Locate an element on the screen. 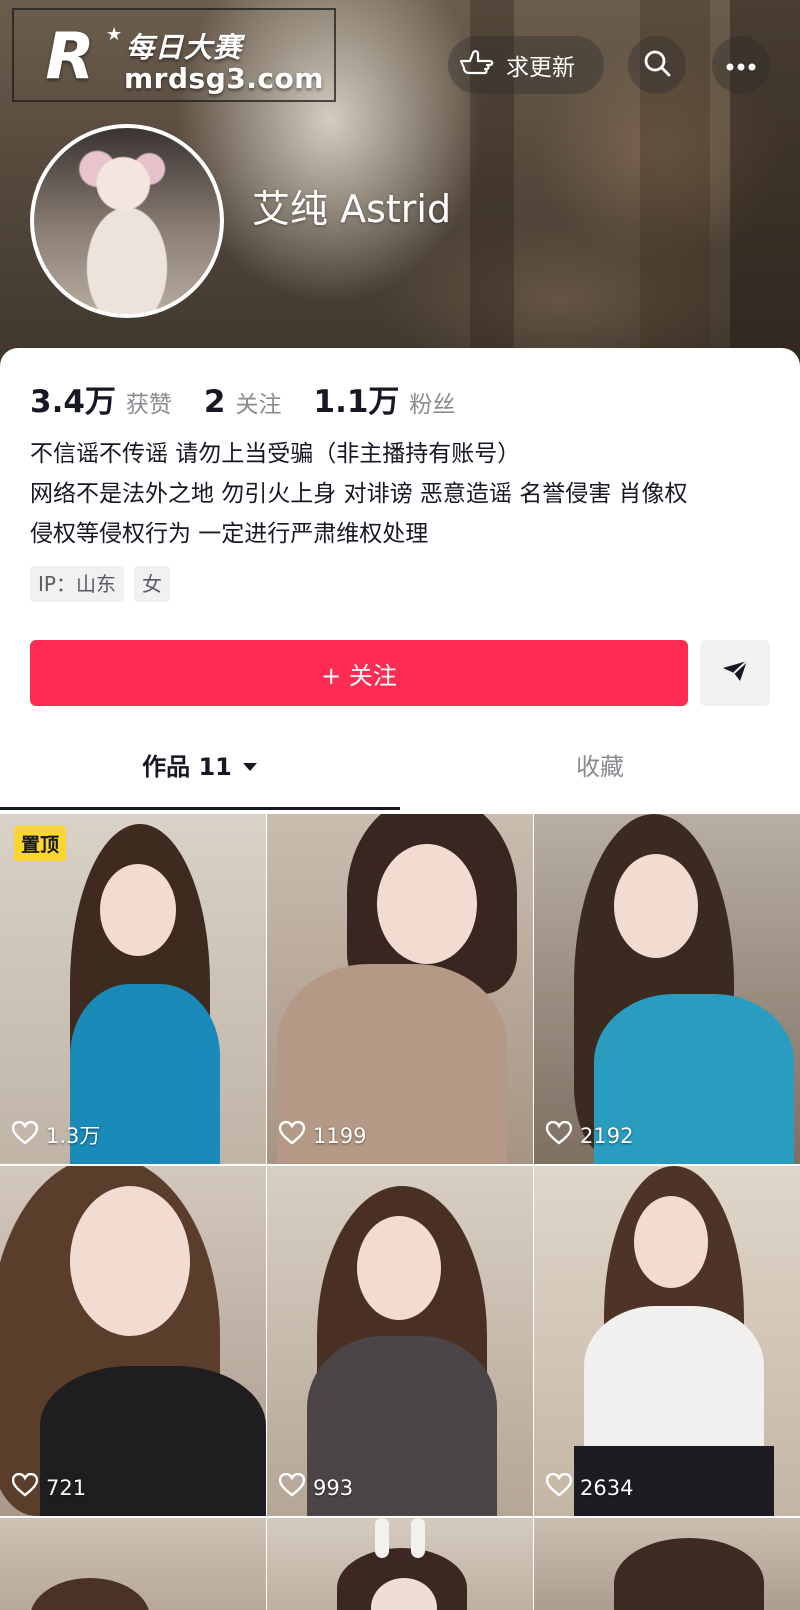 The width and height of the screenshot is (800, 1610). message-button is located at coordinates (735, 673).